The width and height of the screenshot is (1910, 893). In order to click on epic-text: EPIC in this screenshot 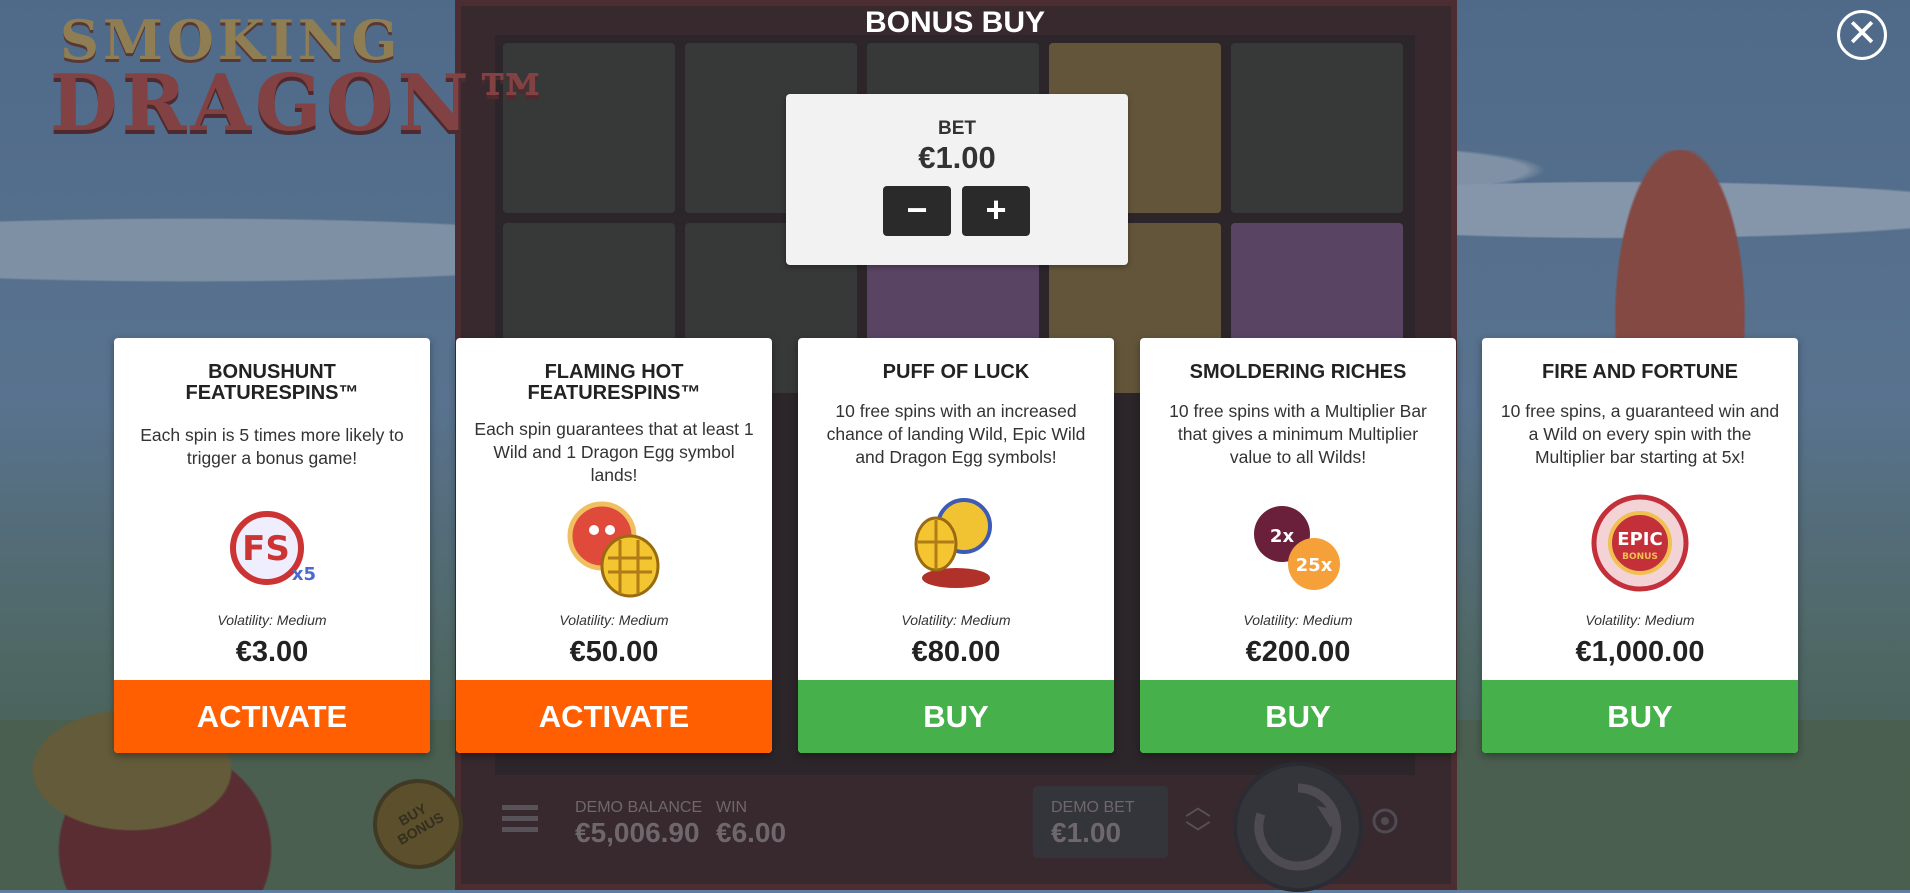, I will do `click(1639, 539)`.